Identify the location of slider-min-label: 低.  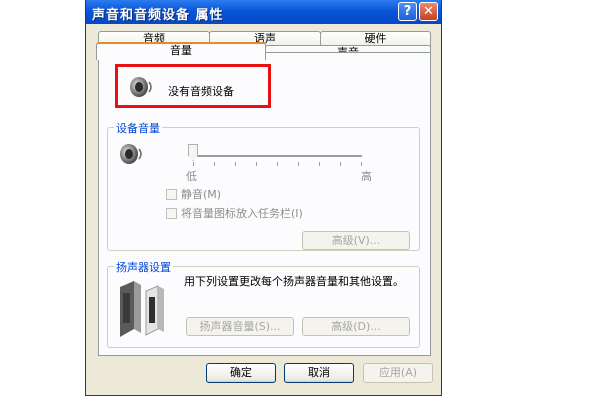
(191, 176).